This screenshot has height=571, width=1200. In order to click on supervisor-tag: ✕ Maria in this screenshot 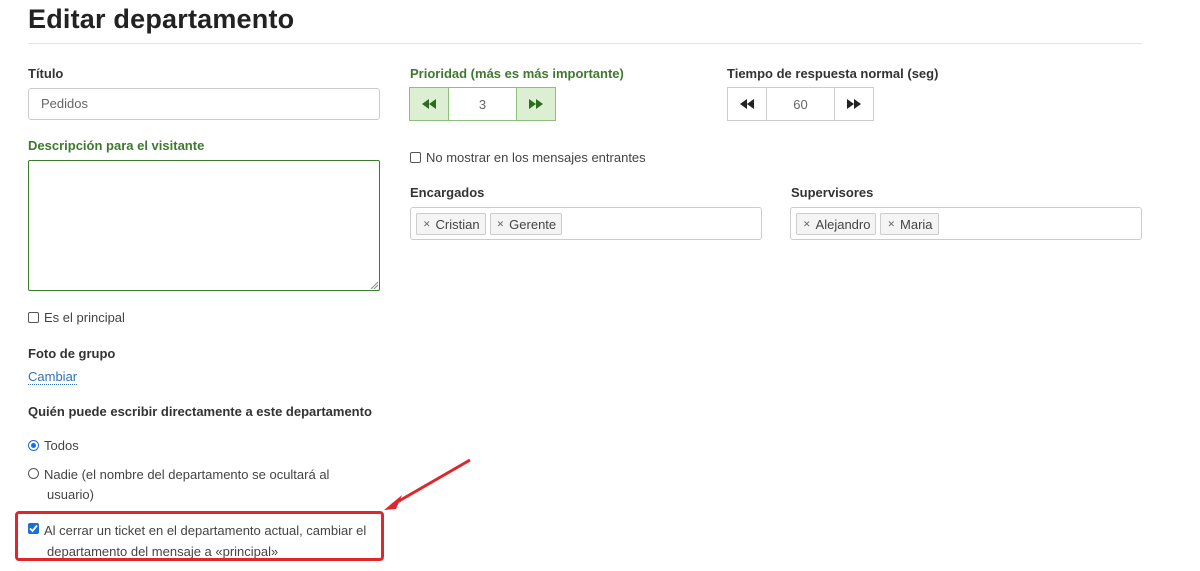, I will do `click(909, 224)`.